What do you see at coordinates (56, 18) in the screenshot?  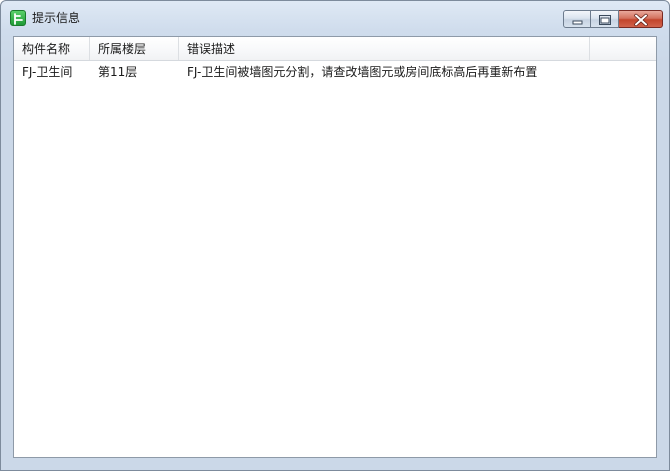 I see `window-title: 提示信息` at bounding box center [56, 18].